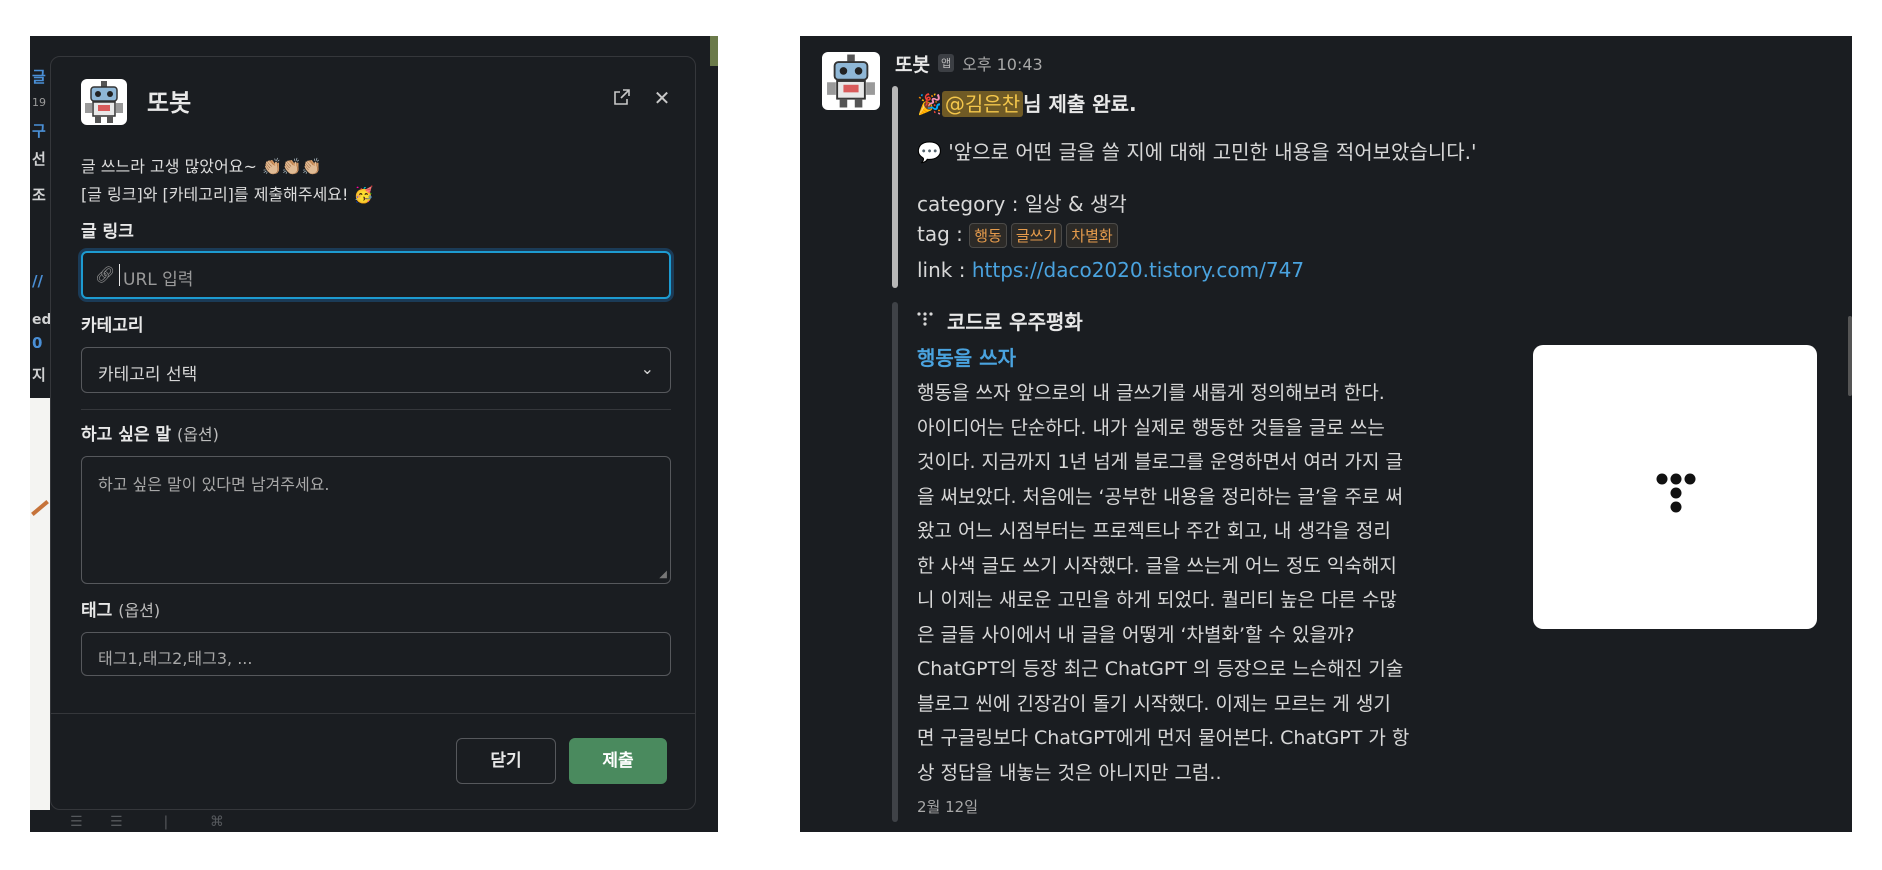  Describe the element at coordinates (97, 611) in the screenshot. I see `tag-label-text: 태그` at that location.